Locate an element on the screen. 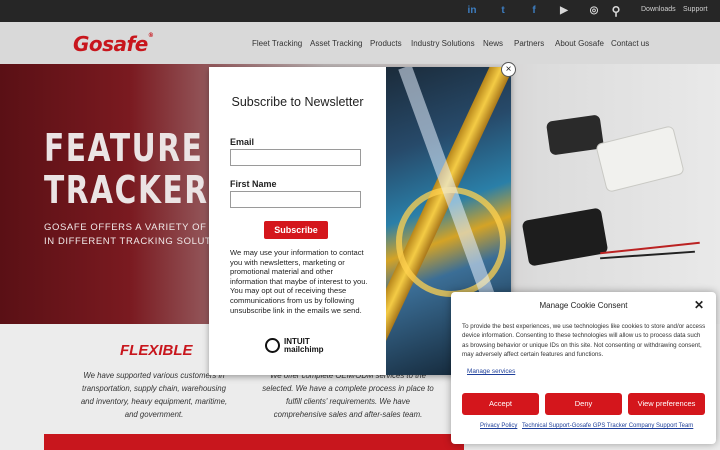 The height and width of the screenshot is (450, 720). tracker-device-board is located at coordinates (565, 237).